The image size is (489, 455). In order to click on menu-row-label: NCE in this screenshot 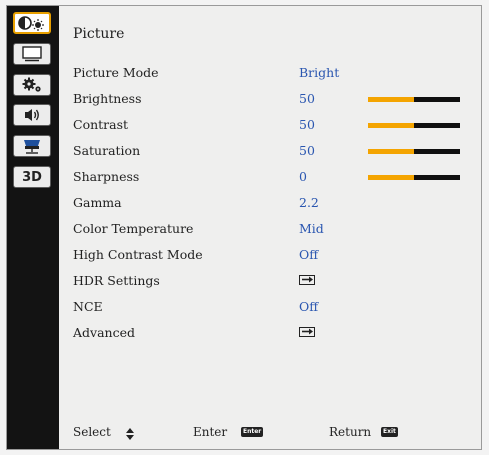, I will do `click(88, 306)`.